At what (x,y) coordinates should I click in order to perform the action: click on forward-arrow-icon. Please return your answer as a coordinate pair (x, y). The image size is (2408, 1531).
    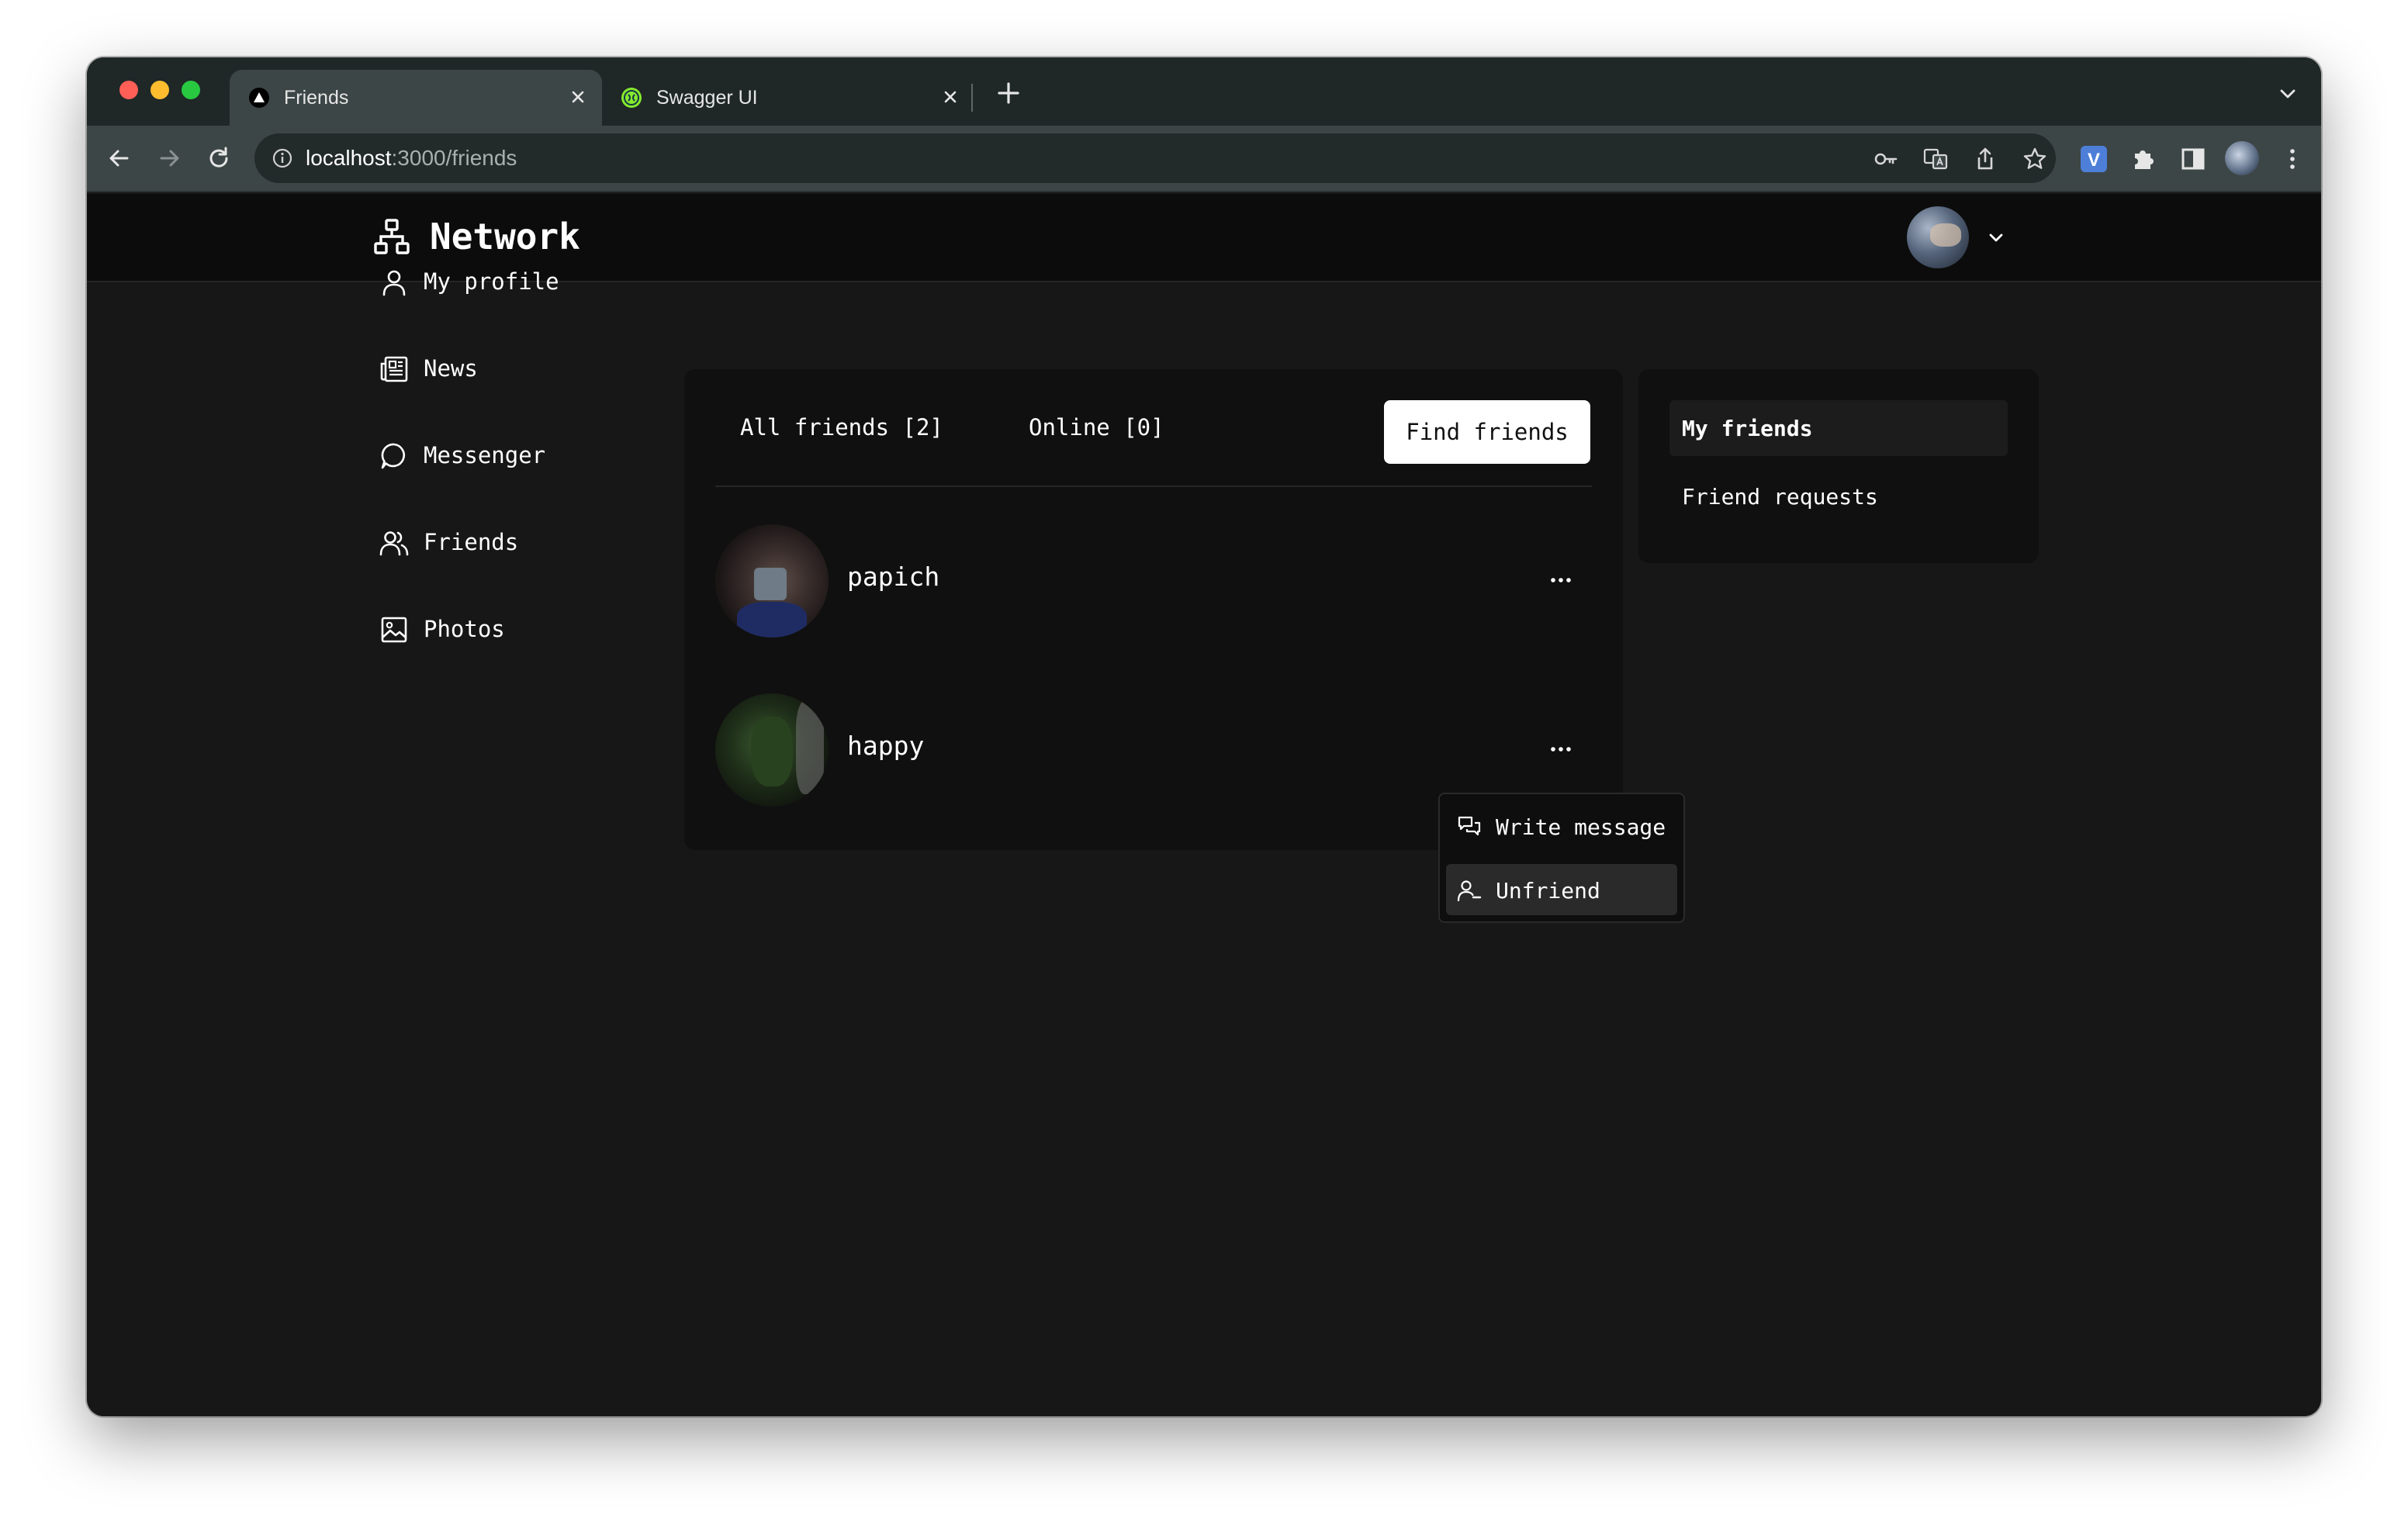
    Looking at the image, I should click on (169, 158).